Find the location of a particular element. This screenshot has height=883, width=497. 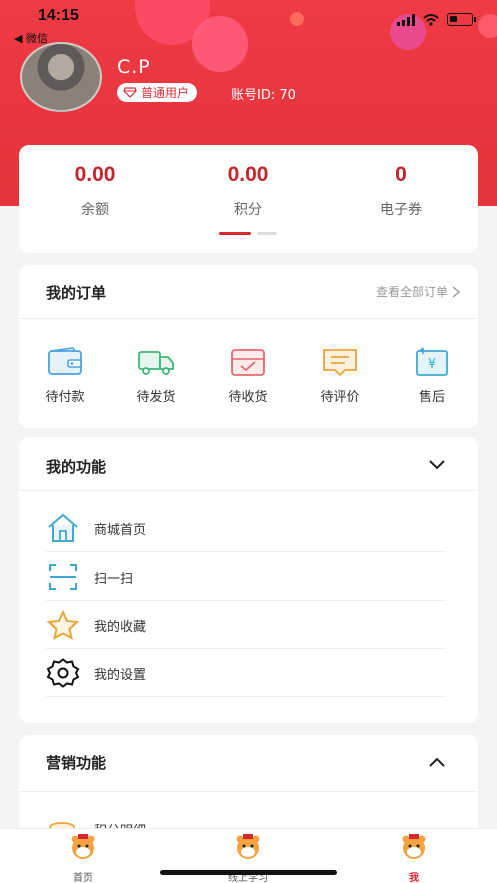

refund-icon: ¥ is located at coordinates (432, 361).